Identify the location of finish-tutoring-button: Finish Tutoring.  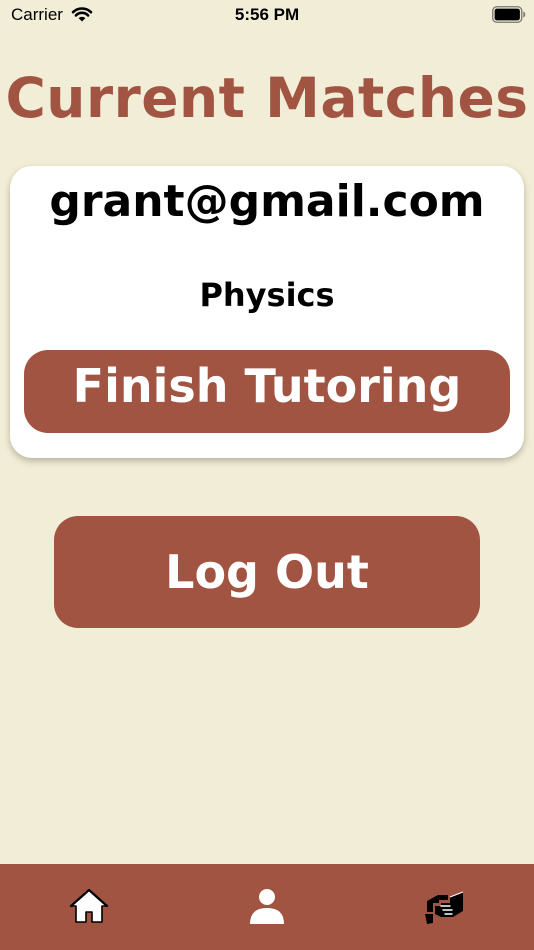
(267, 391).